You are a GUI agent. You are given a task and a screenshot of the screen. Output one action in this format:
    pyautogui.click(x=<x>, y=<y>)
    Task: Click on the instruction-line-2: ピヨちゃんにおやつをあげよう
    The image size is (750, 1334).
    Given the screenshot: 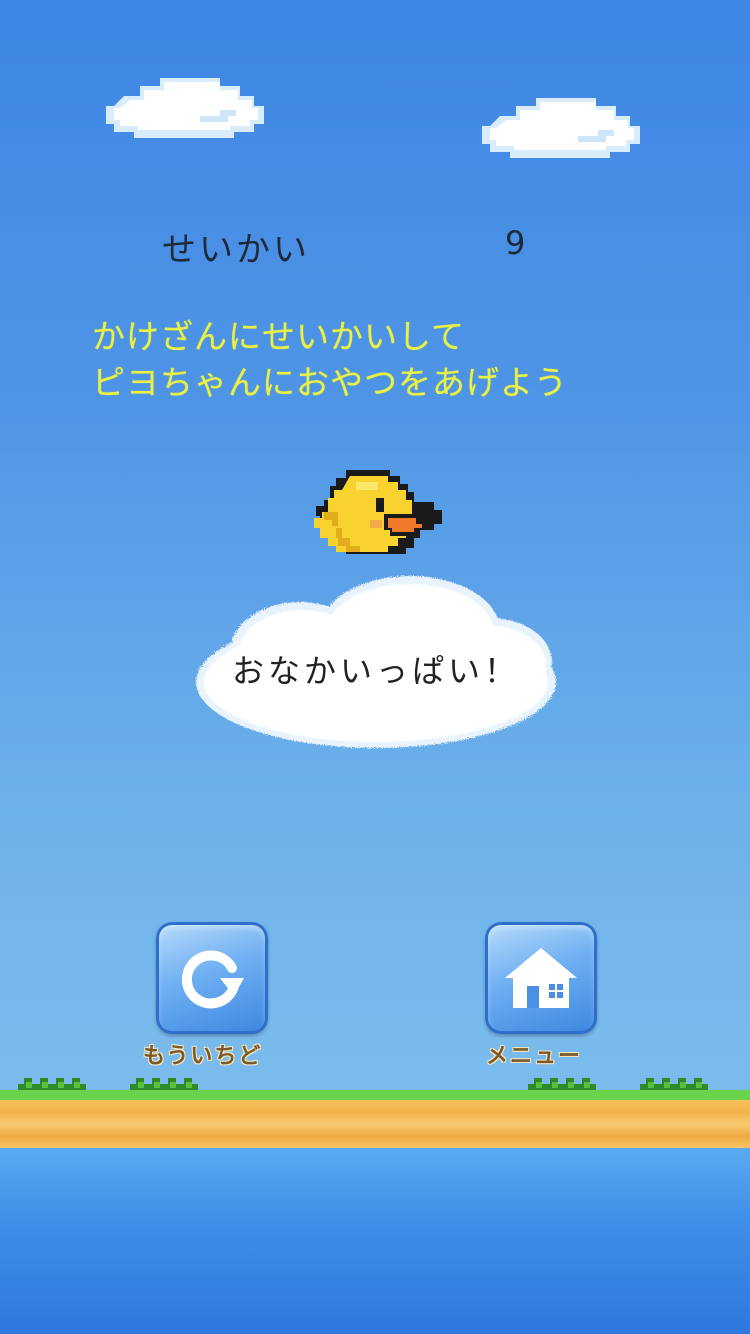 What is the action you would take?
    pyautogui.click(x=330, y=382)
    